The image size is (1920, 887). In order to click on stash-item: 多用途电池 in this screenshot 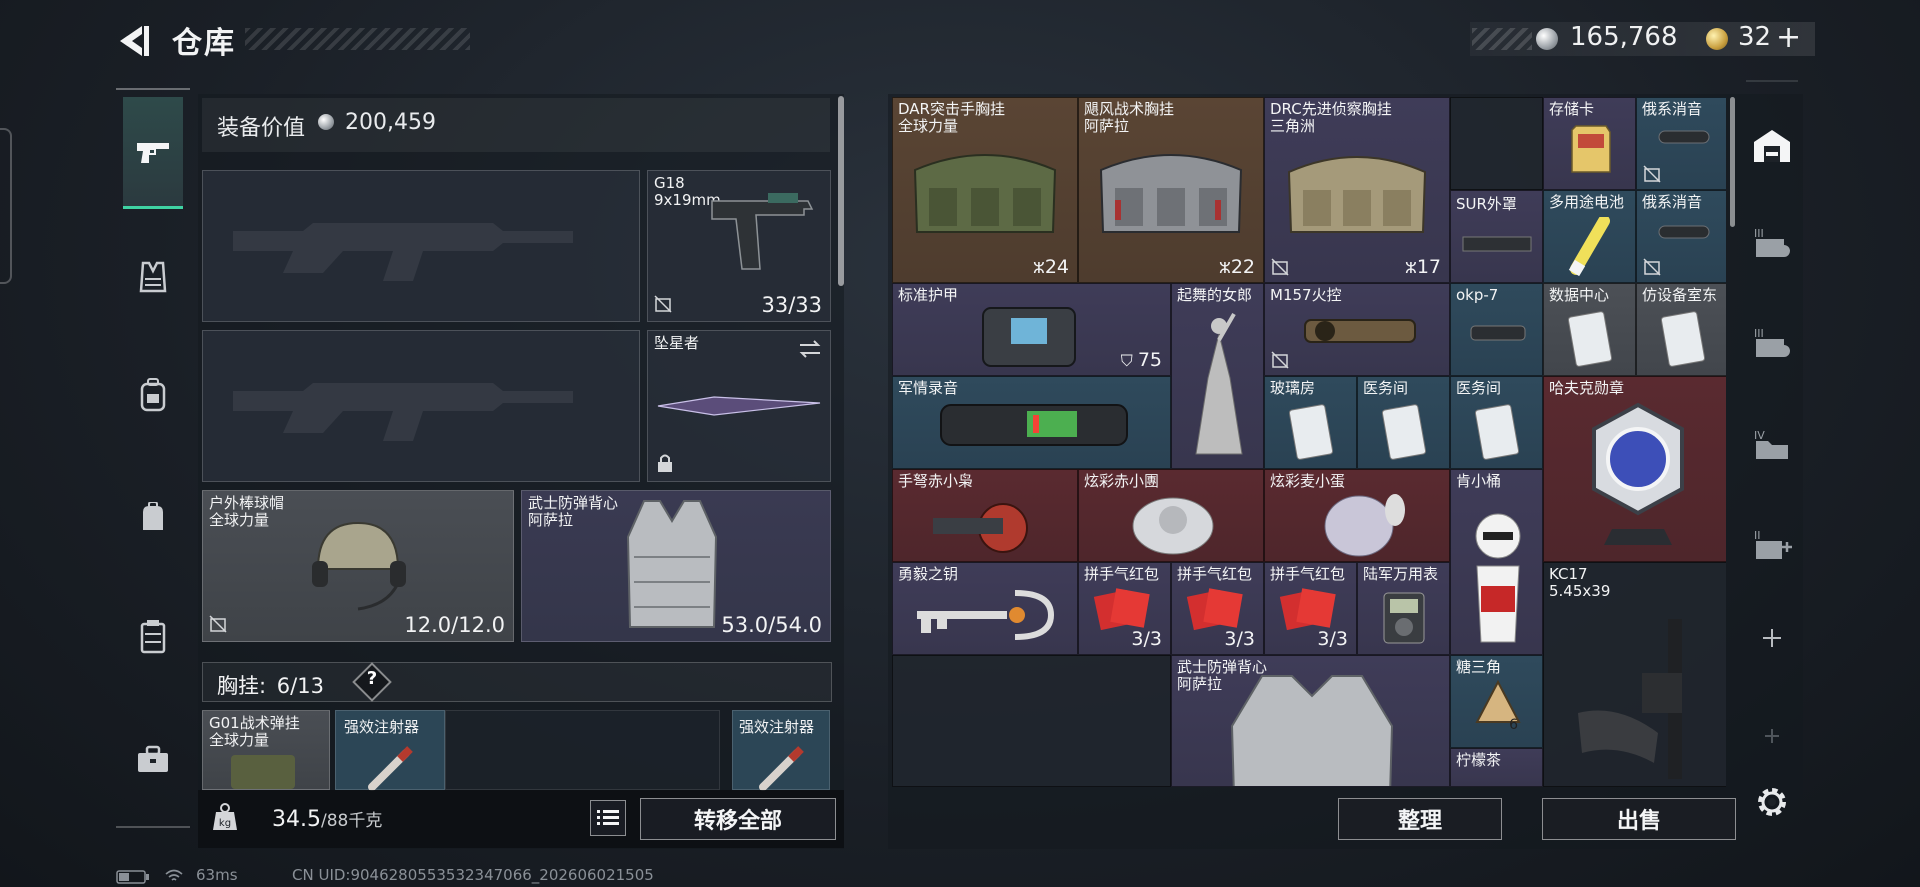, I will do `click(1589, 236)`.